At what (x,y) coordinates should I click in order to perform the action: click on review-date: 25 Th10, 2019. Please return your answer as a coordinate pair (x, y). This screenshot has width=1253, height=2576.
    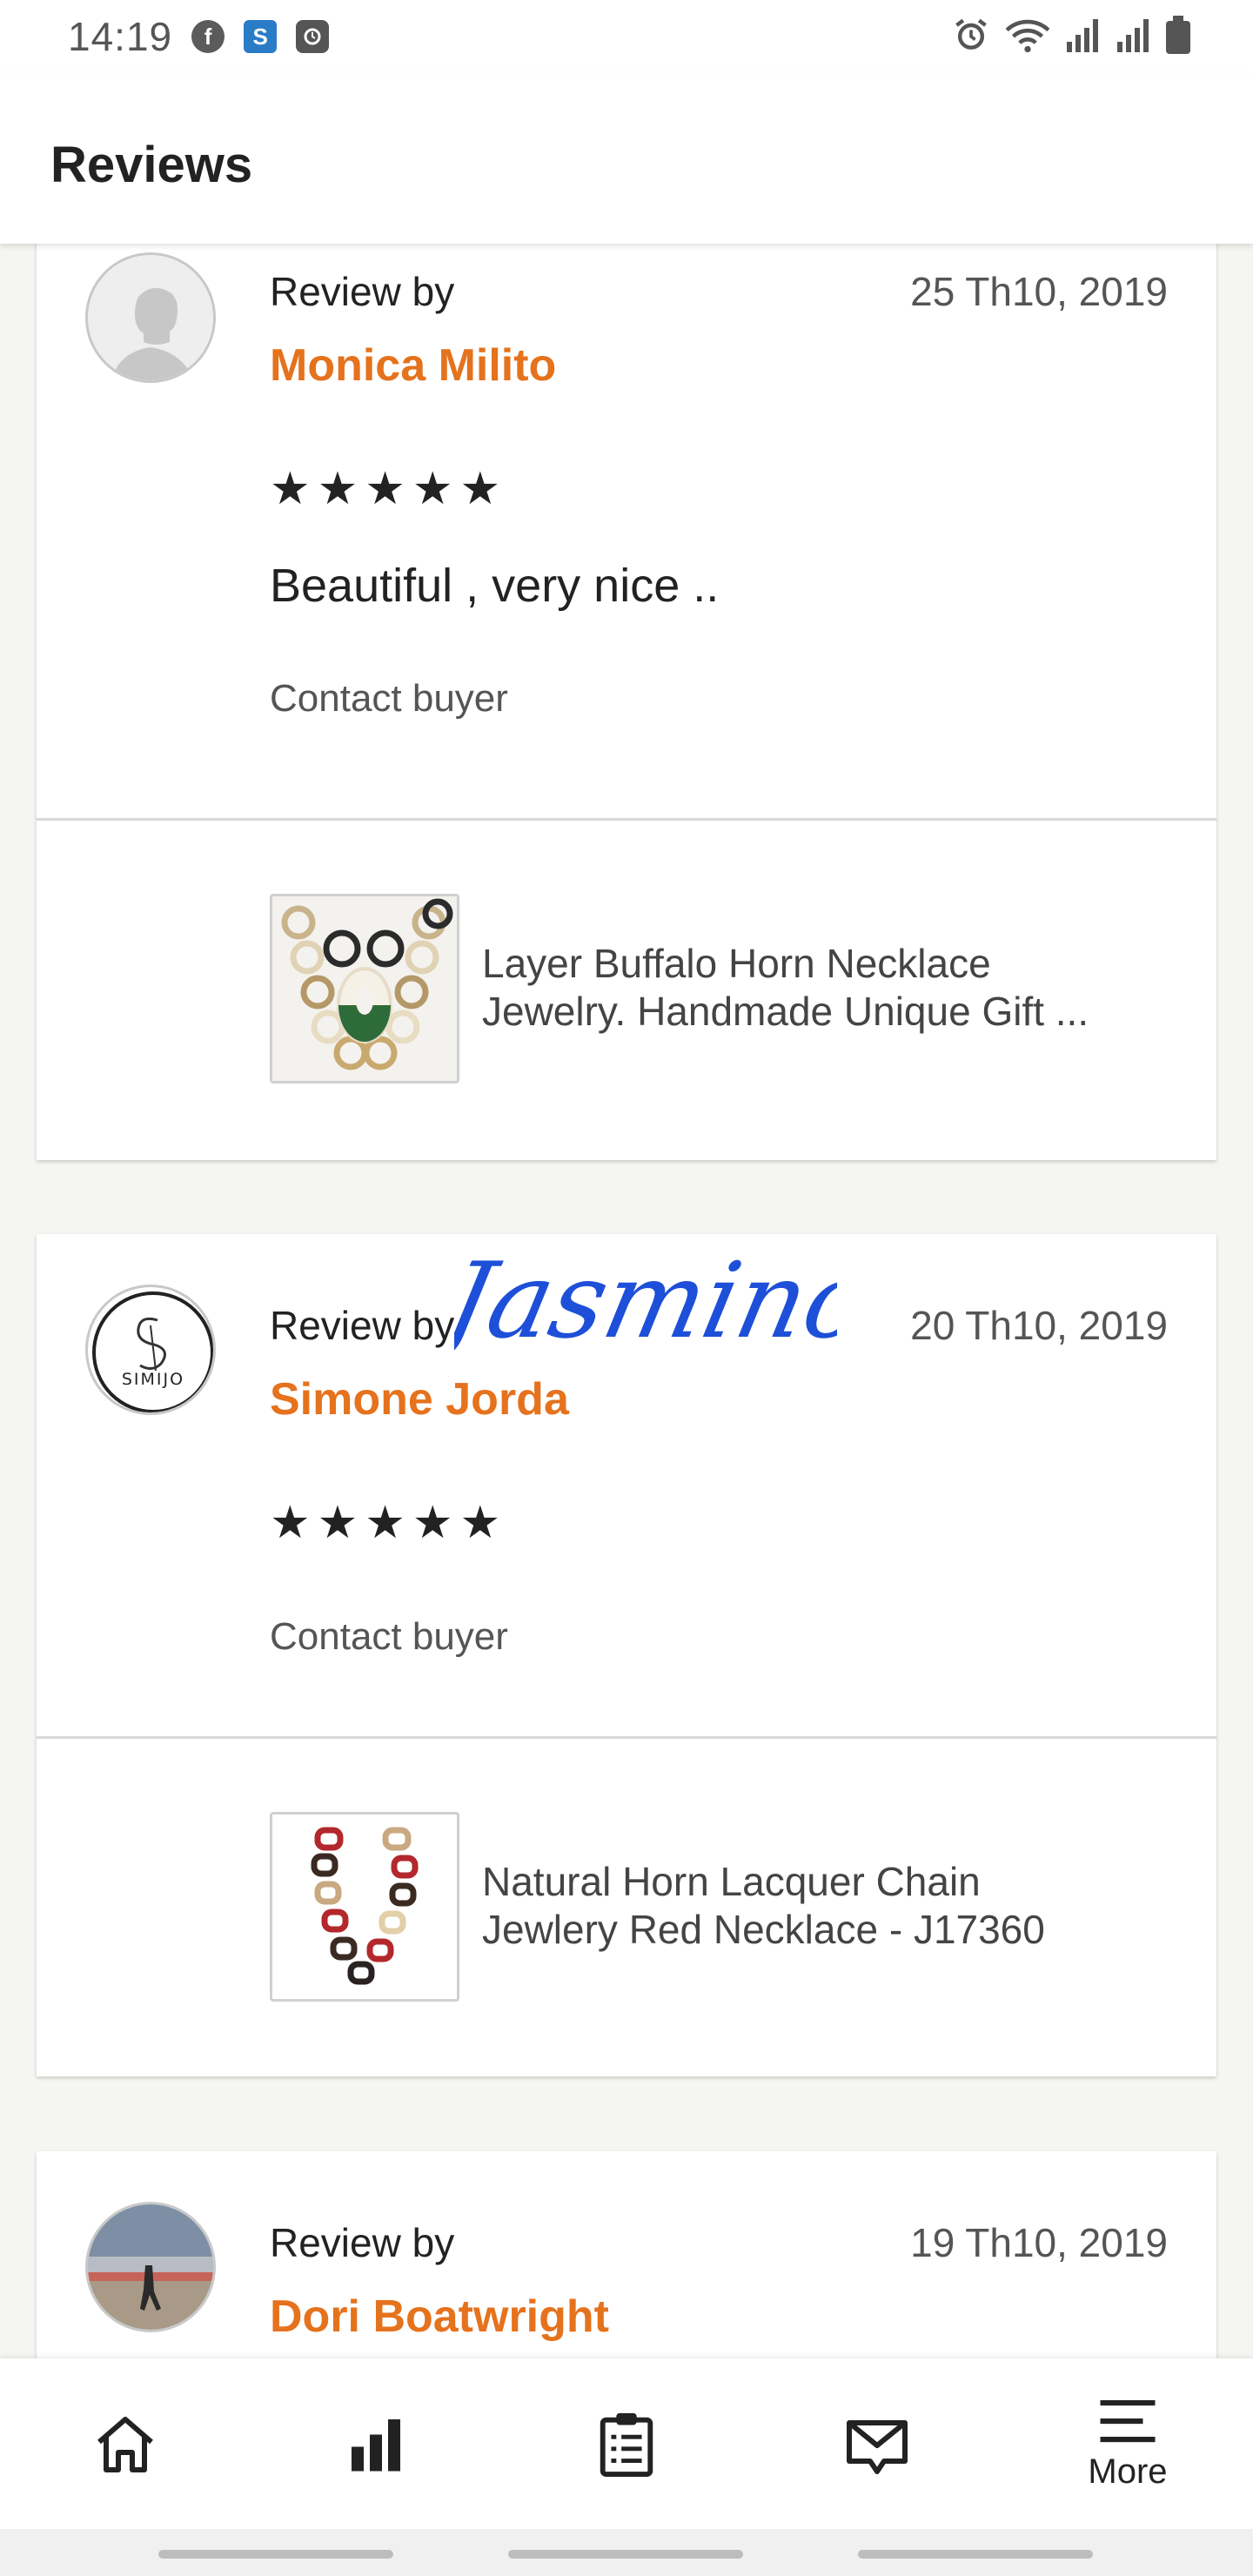
    Looking at the image, I should click on (1039, 291).